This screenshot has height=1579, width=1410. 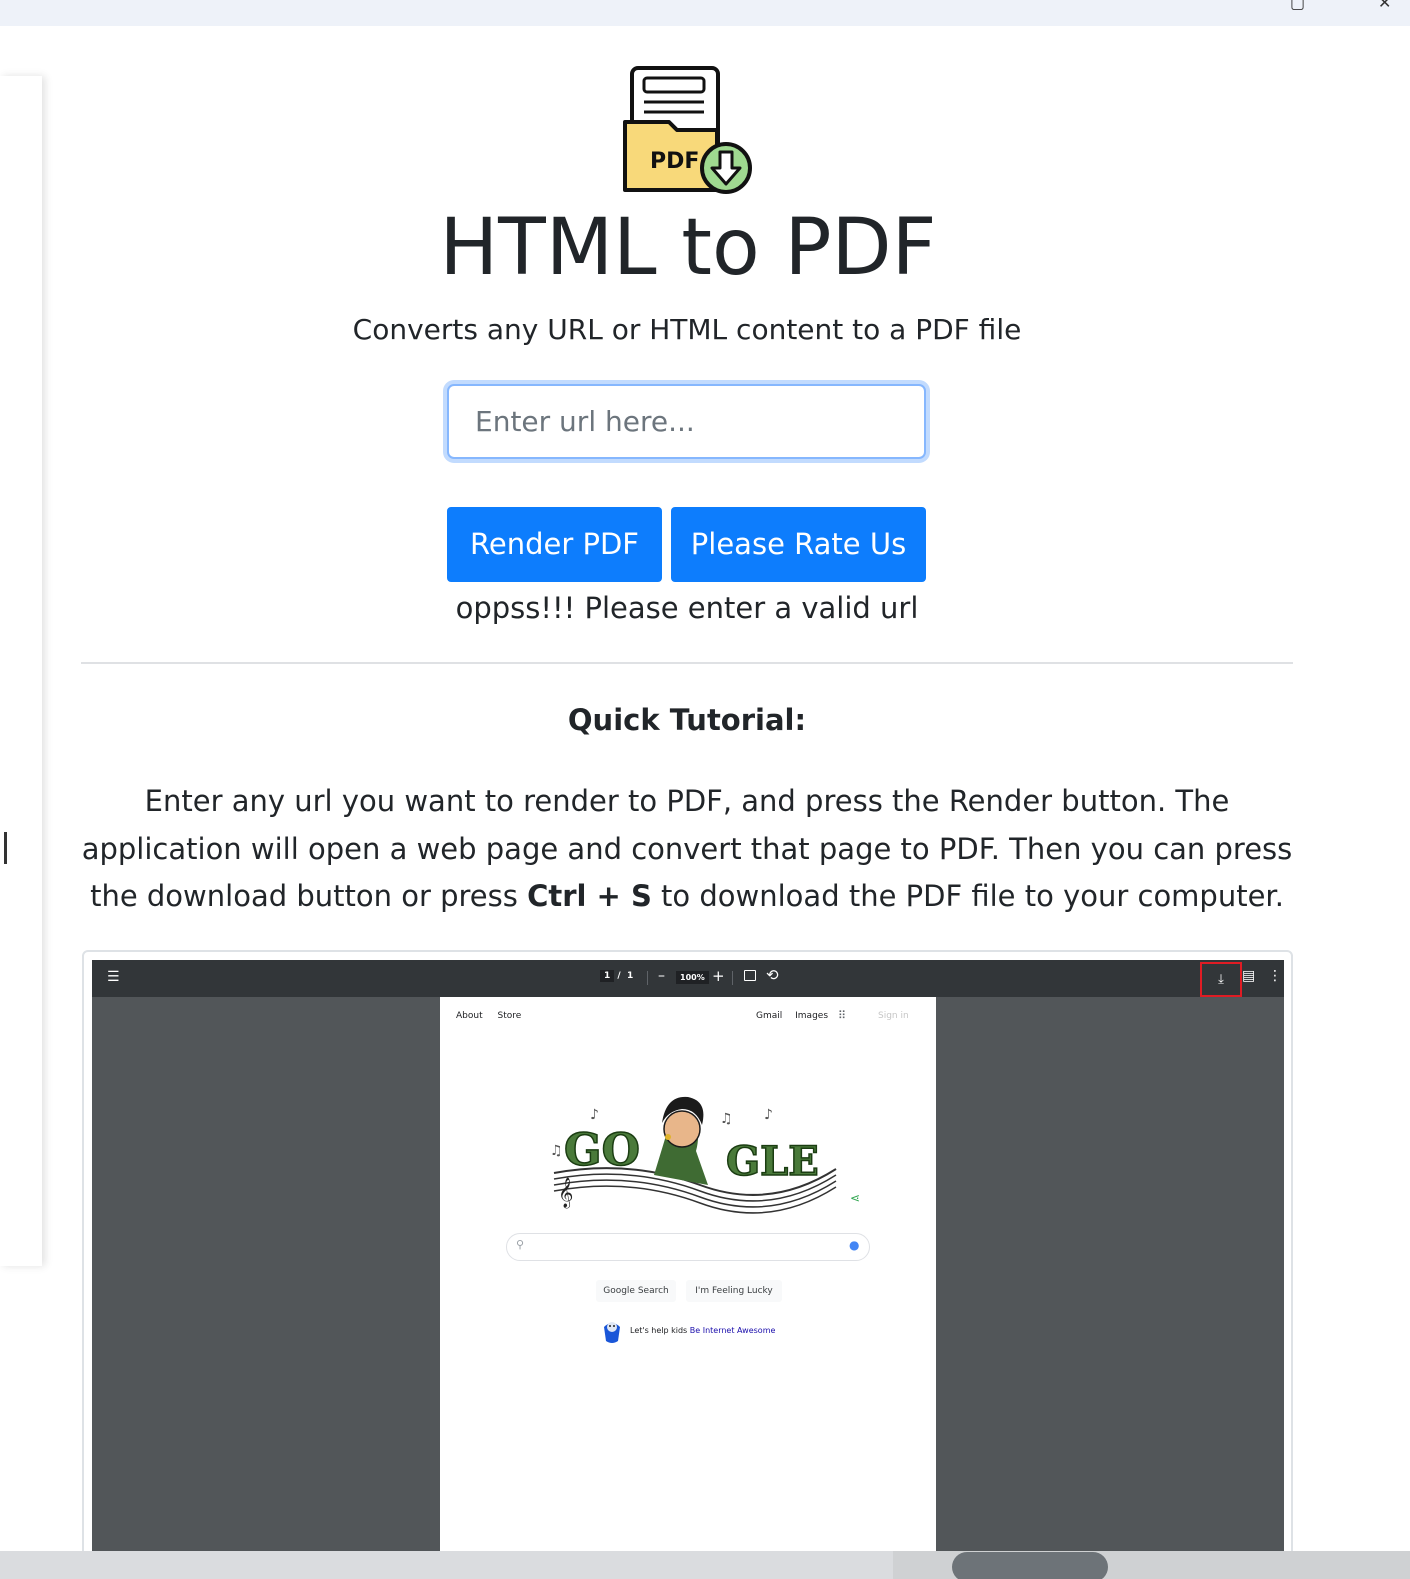 What do you see at coordinates (589, 896) in the screenshot?
I see `tutorial-shortcut: Ctrl + S` at bounding box center [589, 896].